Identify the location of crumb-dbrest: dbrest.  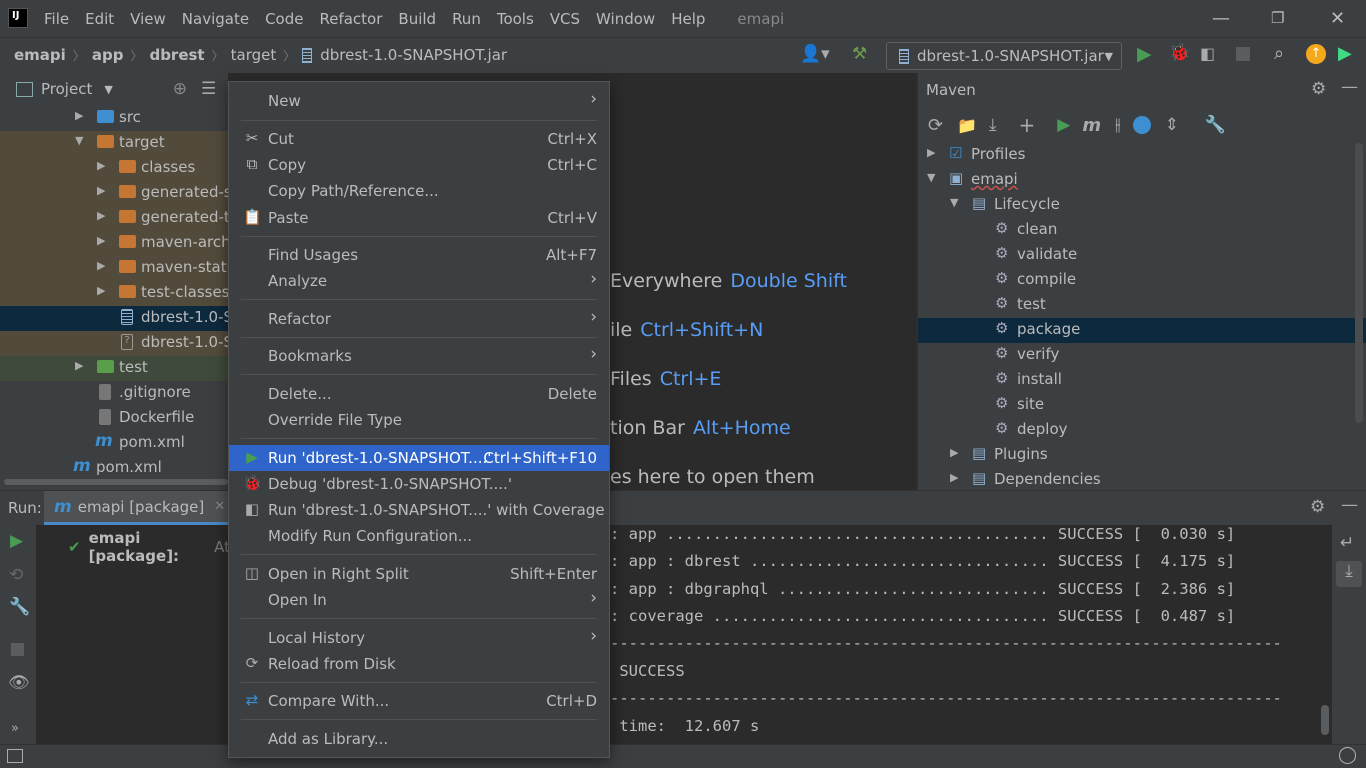
(176, 55).